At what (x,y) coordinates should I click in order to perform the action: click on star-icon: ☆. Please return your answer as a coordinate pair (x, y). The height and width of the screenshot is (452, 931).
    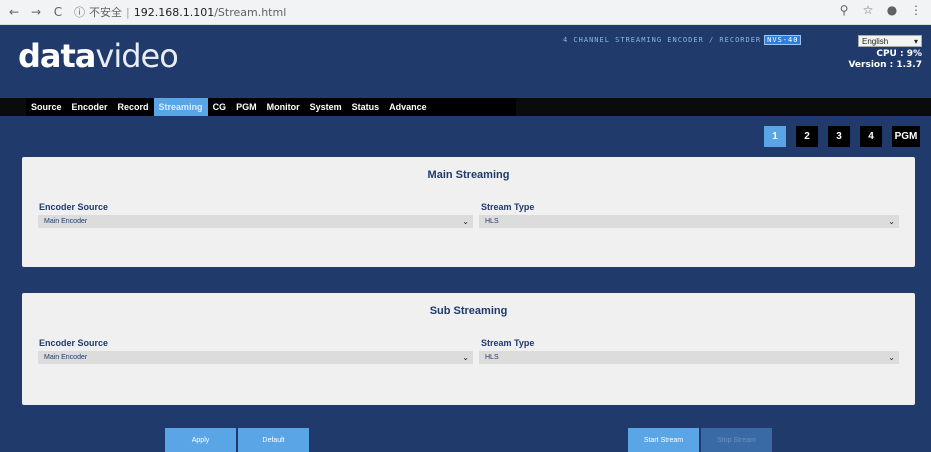
    Looking at the image, I should click on (868, 10).